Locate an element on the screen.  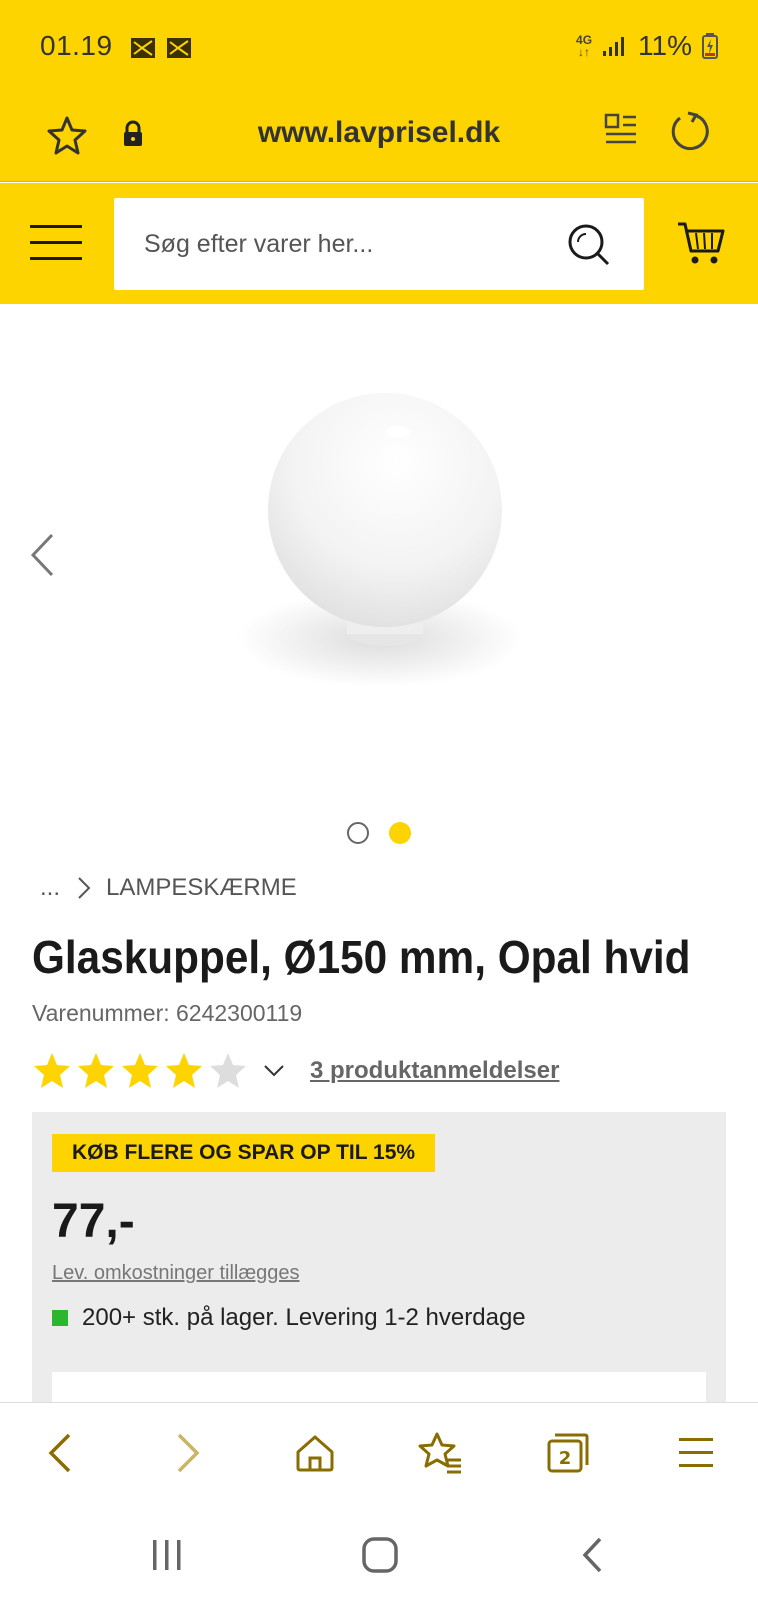
system-back-icon is located at coordinates (592, 1555).